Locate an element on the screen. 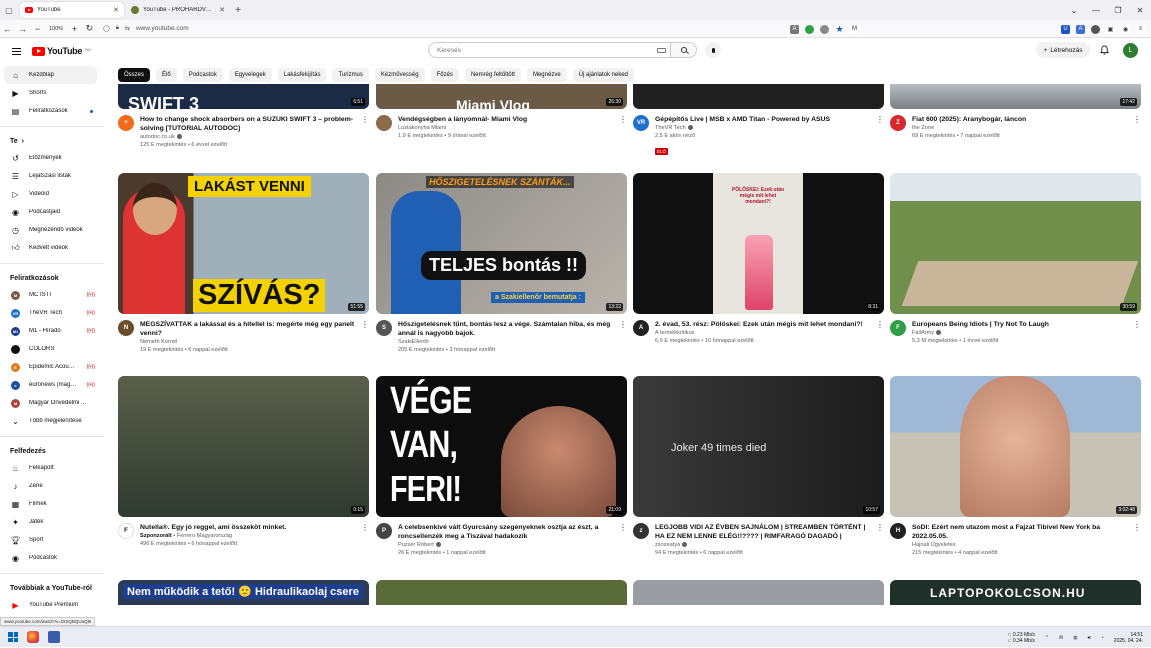  extension-icon: U is located at coordinates (1065, 29).